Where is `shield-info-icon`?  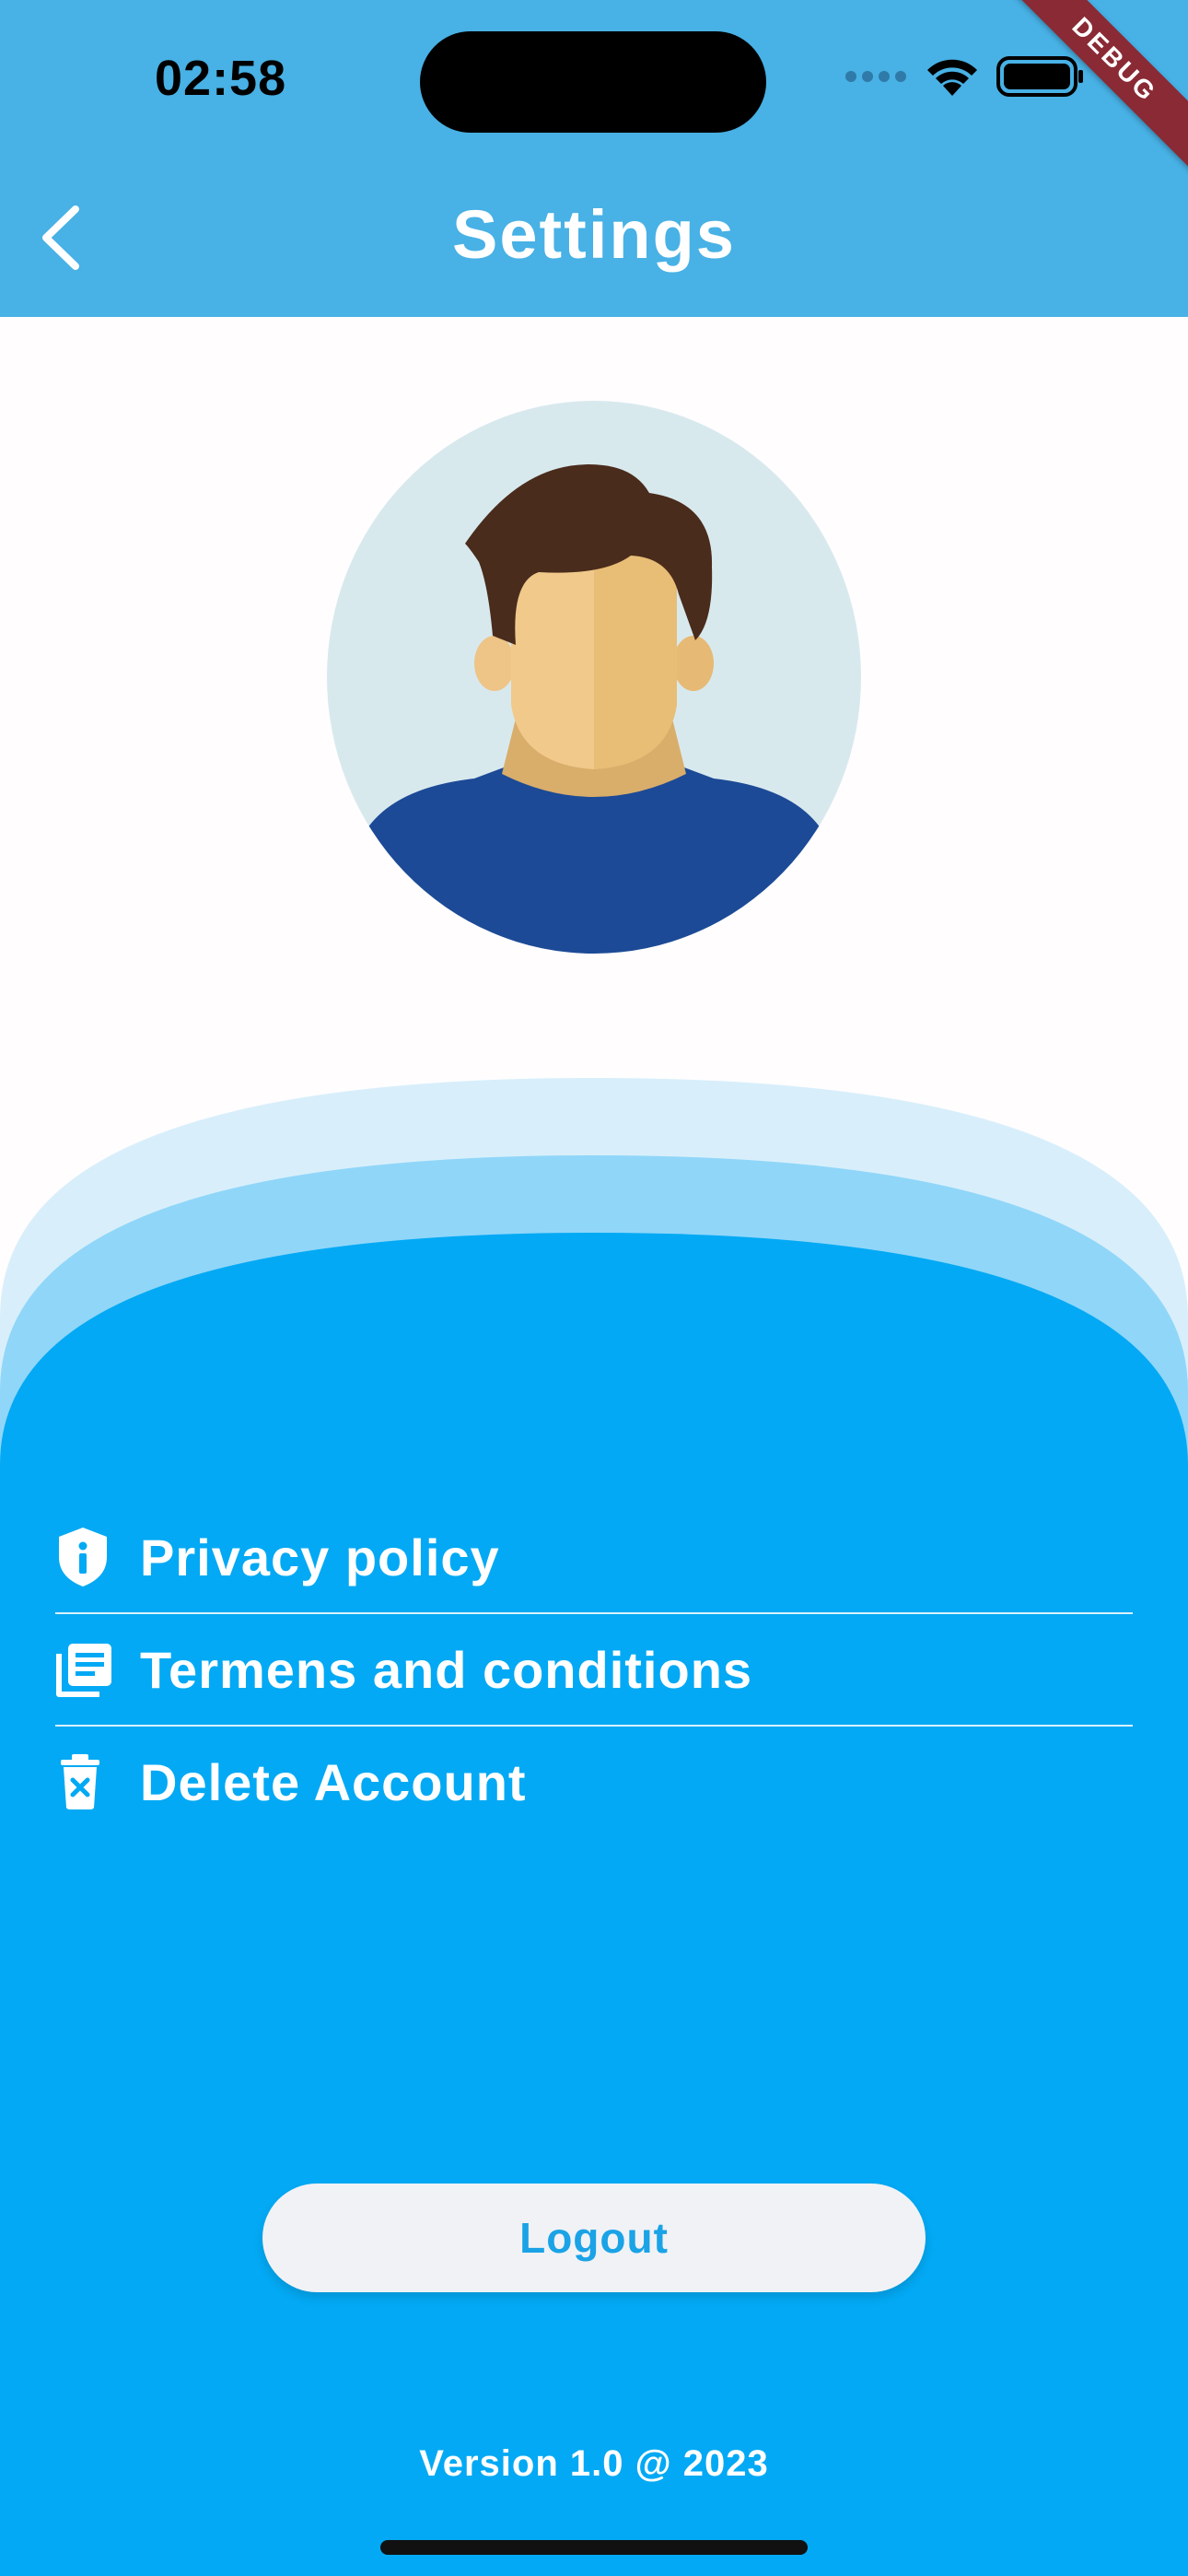 shield-info-icon is located at coordinates (88, 1557).